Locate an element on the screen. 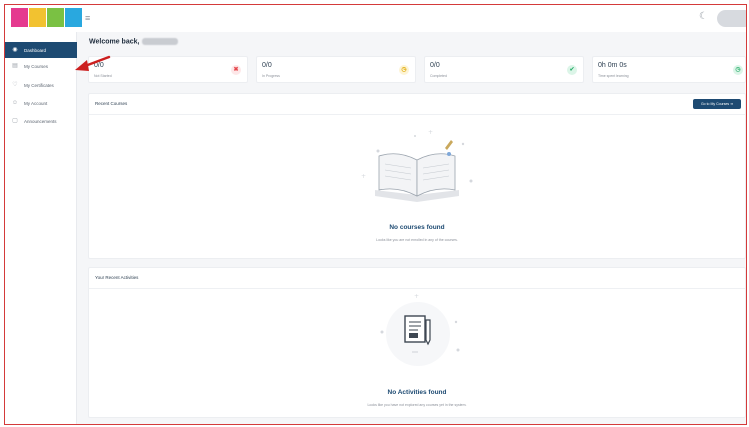 Image resolution: width=749 pixels, height=427 pixels. stat-label: Not Started is located at coordinates (103, 76).